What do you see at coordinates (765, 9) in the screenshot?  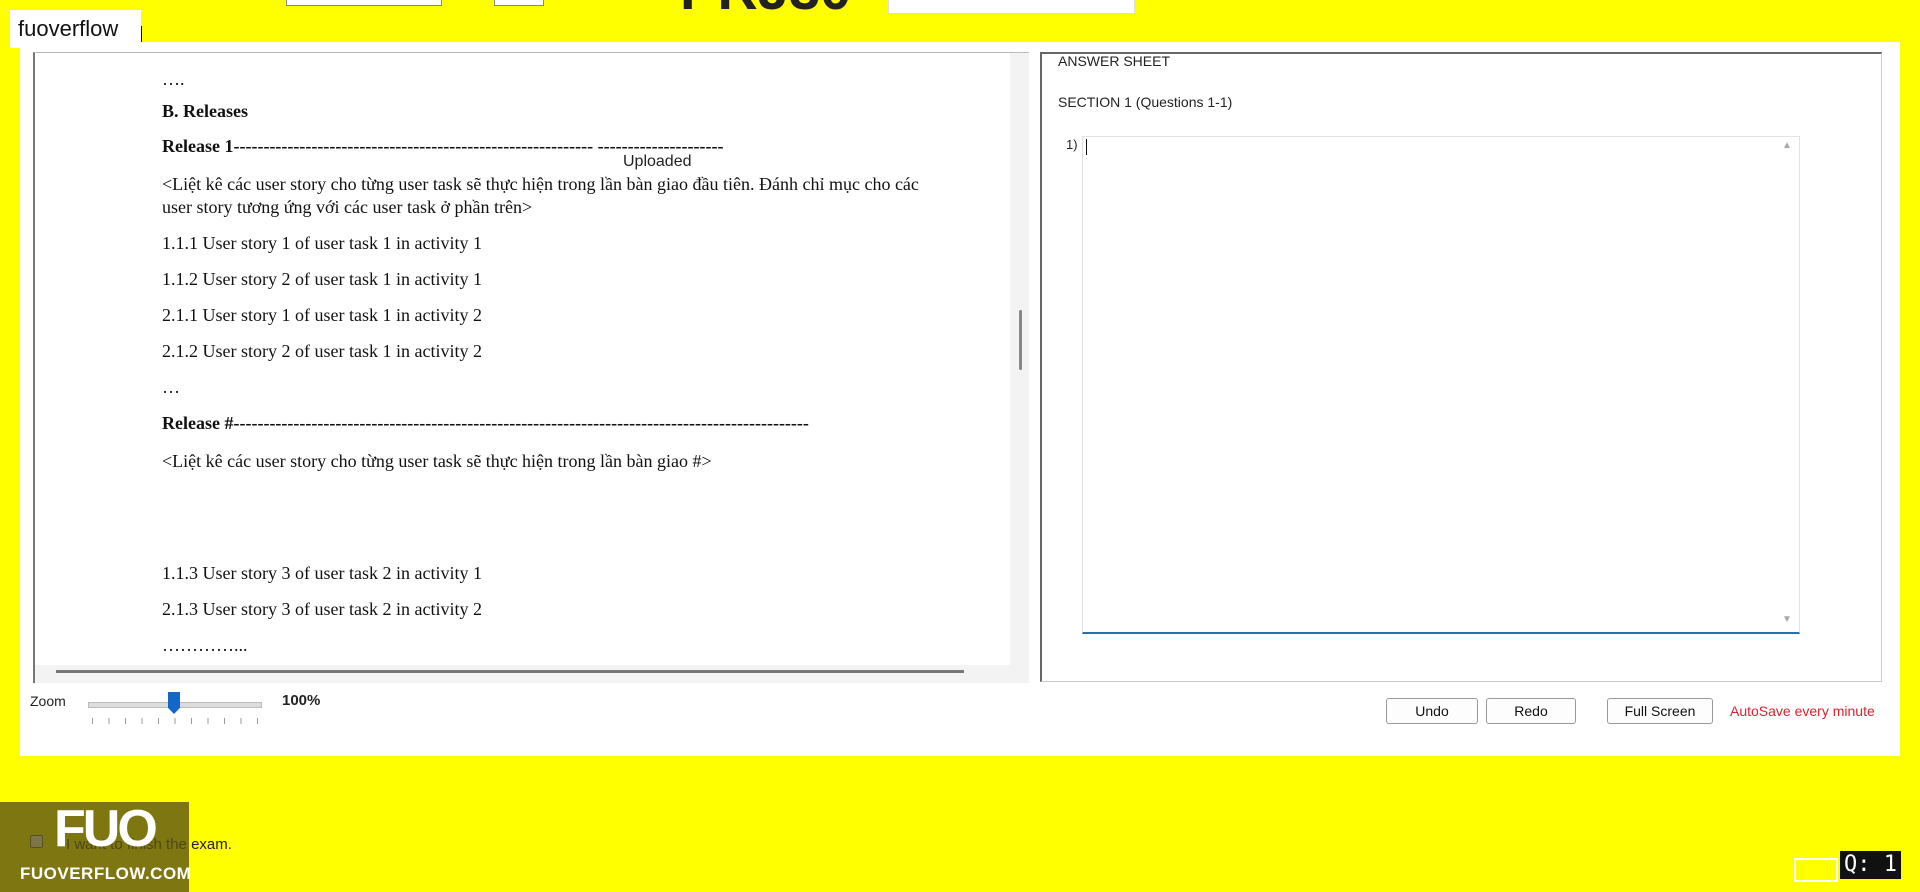 I see `exam-code-partial: PRJ30` at bounding box center [765, 9].